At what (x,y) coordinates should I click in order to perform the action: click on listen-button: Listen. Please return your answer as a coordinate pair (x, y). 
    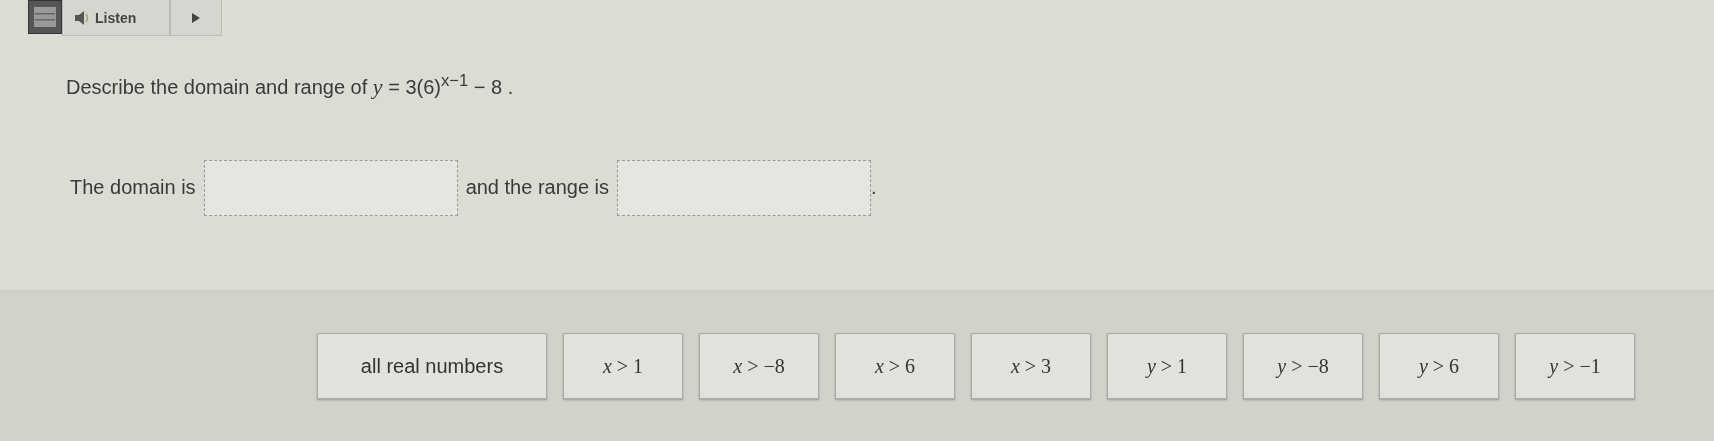
    Looking at the image, I should click on (116, 18).